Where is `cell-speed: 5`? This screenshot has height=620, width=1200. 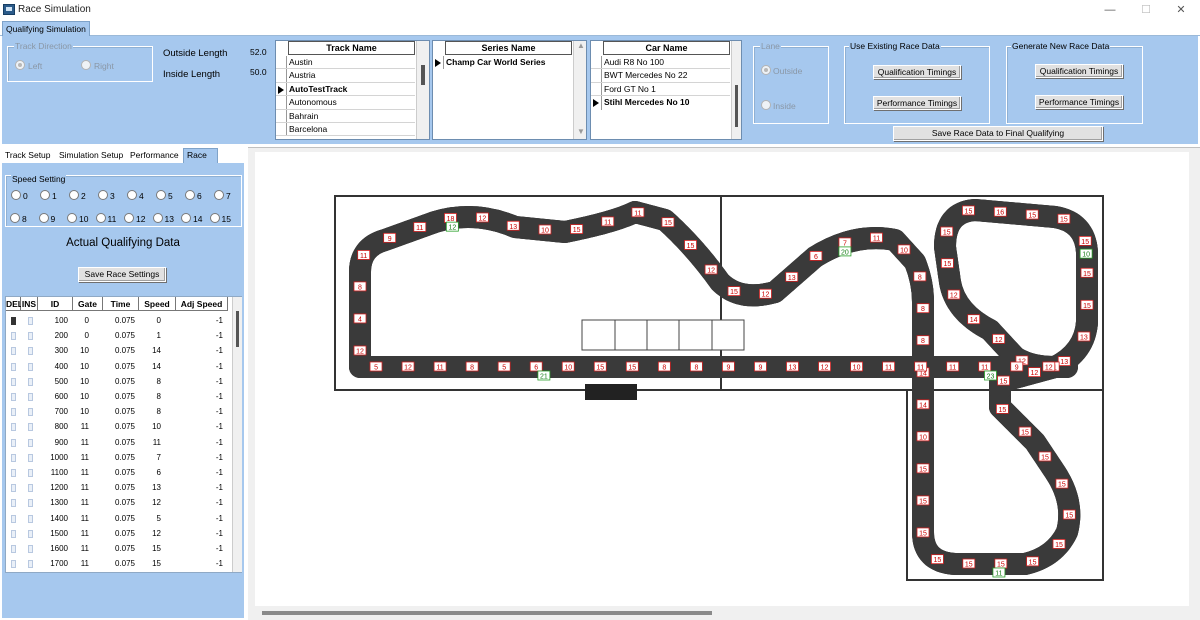 cell-speed: 5 is located at coordinates (150, 518).